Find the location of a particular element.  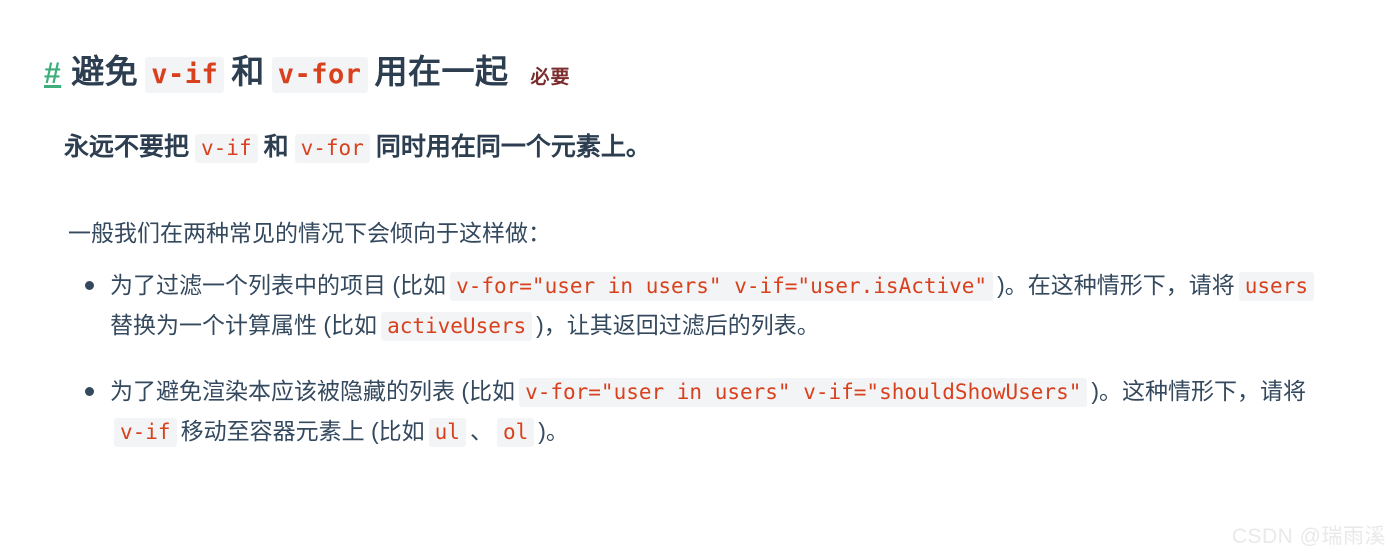

intro-paragraph: 一般我们在两种常见的情况下会倾向于这样做： is located at coordinates (309, 233).